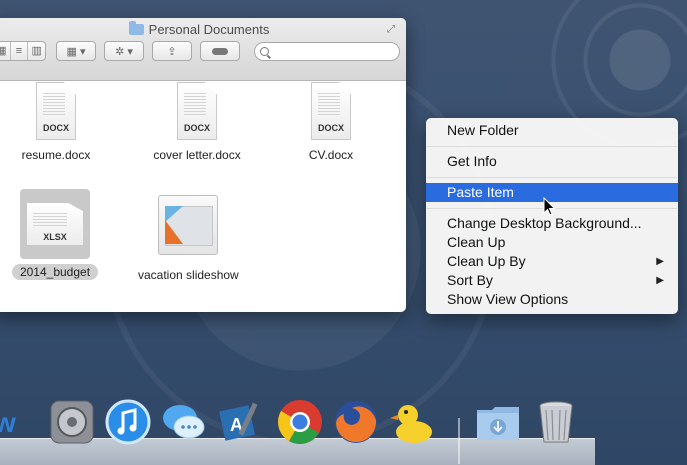 This screenshot has width=687, height=465. What do you see at coordinates (76, 51) in the screenshot?
I see `arrange-button: ▦ ▾` at bounding box center [76, 51].